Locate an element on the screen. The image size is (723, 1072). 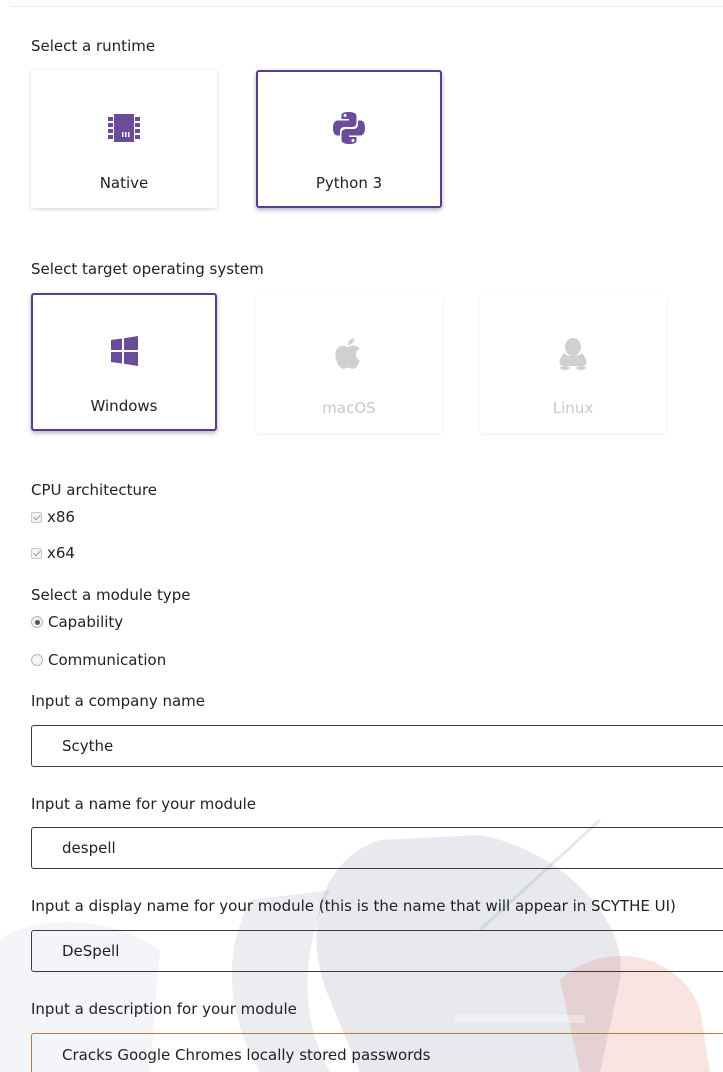
os-card-linux: Linux is located at coordinates (573, 364).